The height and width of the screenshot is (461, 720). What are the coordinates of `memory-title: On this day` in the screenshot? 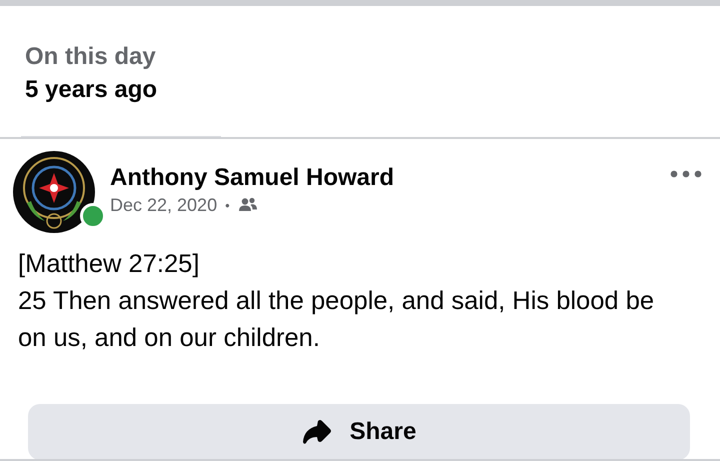 It's located at (91, 57).